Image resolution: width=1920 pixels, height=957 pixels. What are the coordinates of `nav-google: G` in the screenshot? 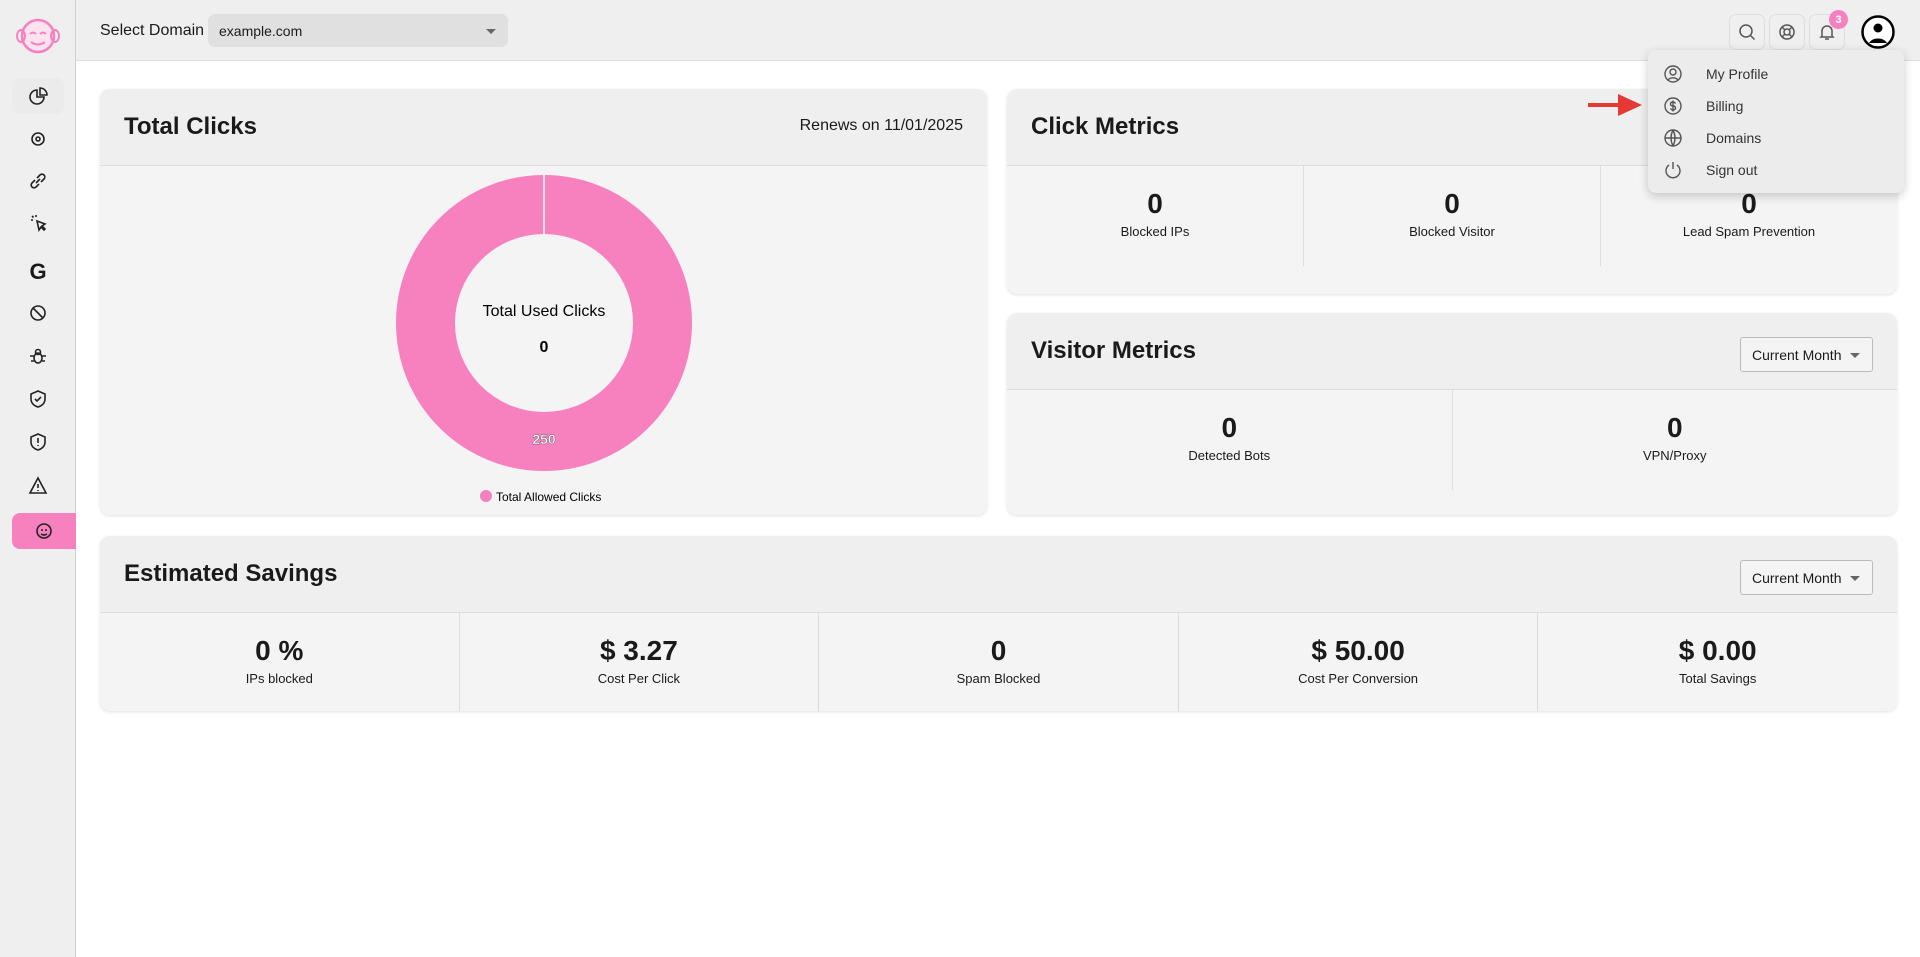 It's located at (38, 272).